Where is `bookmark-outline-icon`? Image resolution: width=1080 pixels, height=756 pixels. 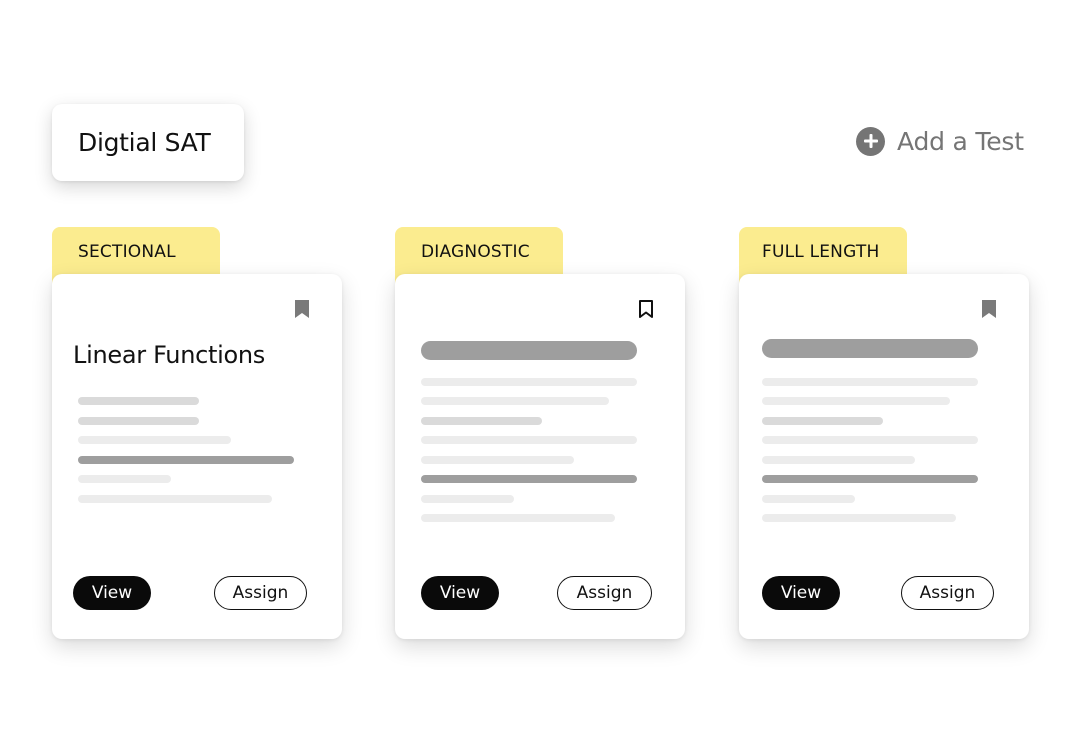 bookmark-outline-icon is located at coordinates (646, 309).